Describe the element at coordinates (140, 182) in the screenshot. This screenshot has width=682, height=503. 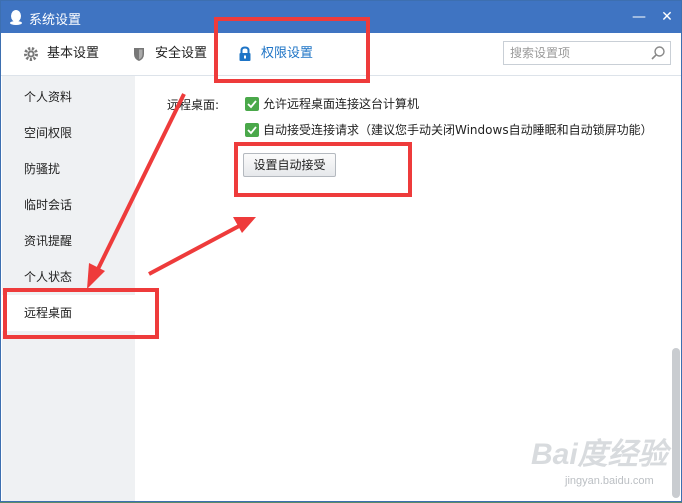
I see `arrow-to-sidebar` at that location.